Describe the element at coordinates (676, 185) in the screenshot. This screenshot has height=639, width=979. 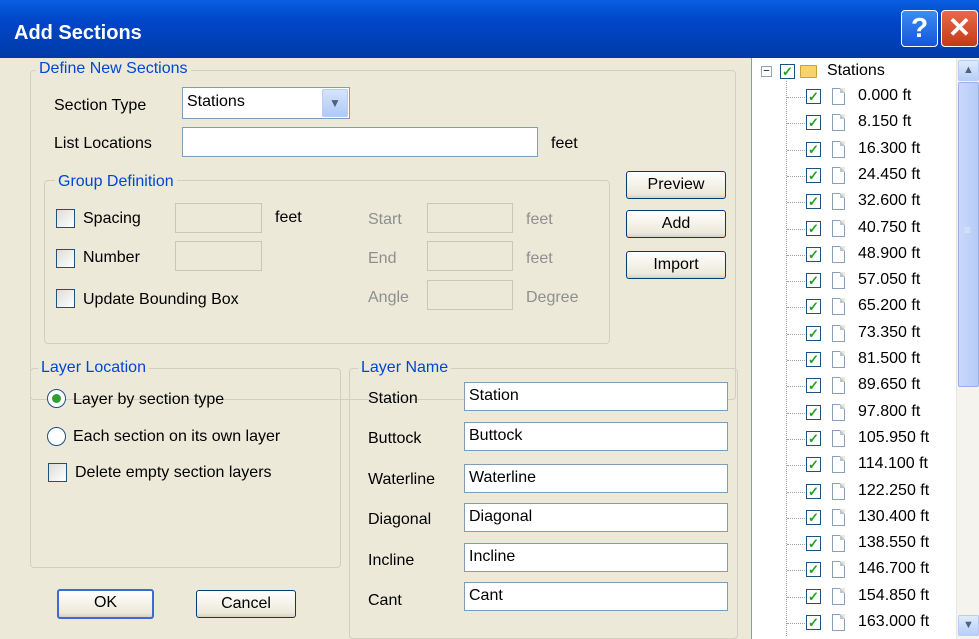
I see `preview-button: Preview` at that location.